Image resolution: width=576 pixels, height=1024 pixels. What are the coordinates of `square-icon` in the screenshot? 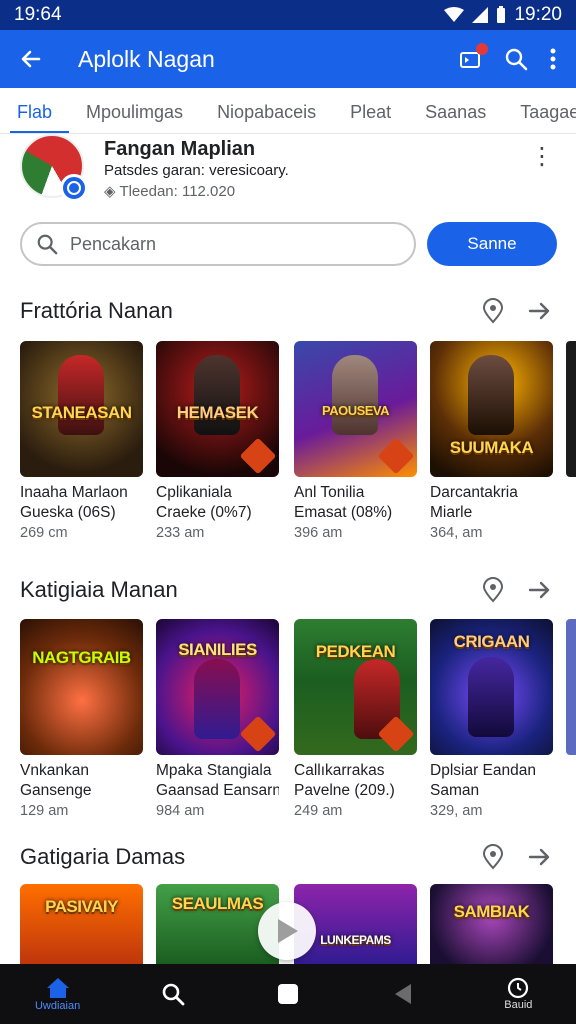 It's located at (287, 994).